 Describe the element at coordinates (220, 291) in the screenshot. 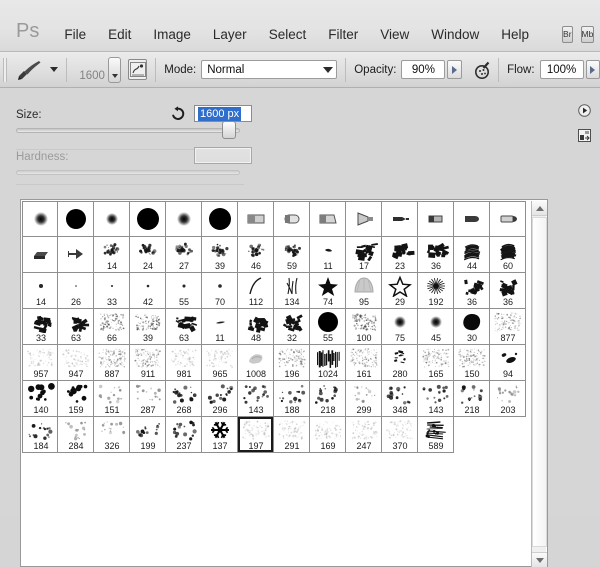

I see `brush-preset-cell: 70` at that location.